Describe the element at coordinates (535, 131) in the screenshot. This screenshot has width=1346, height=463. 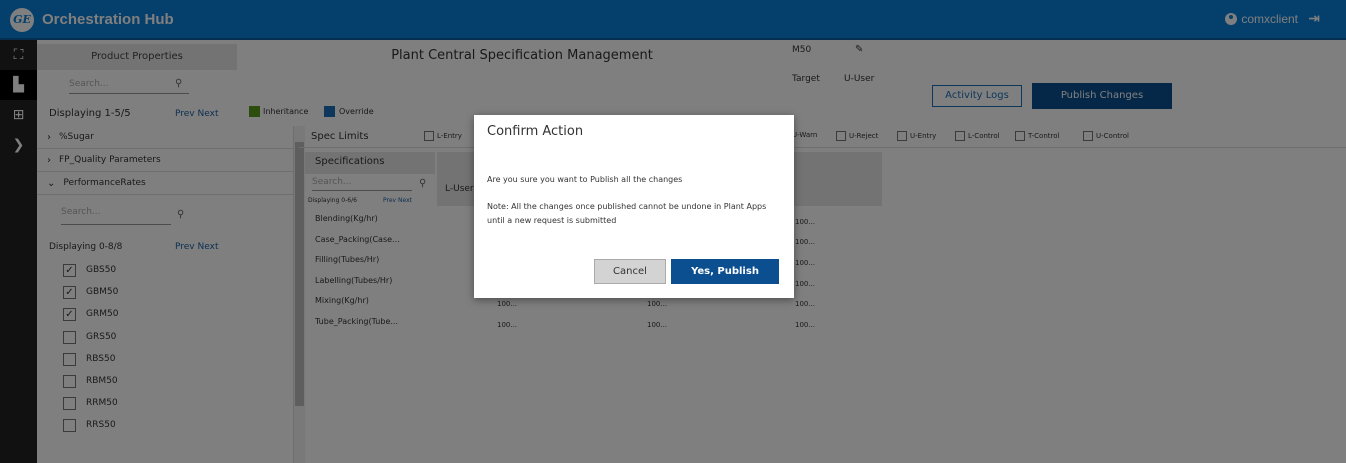
I see `dialog-title: Confirm Action` at that location.